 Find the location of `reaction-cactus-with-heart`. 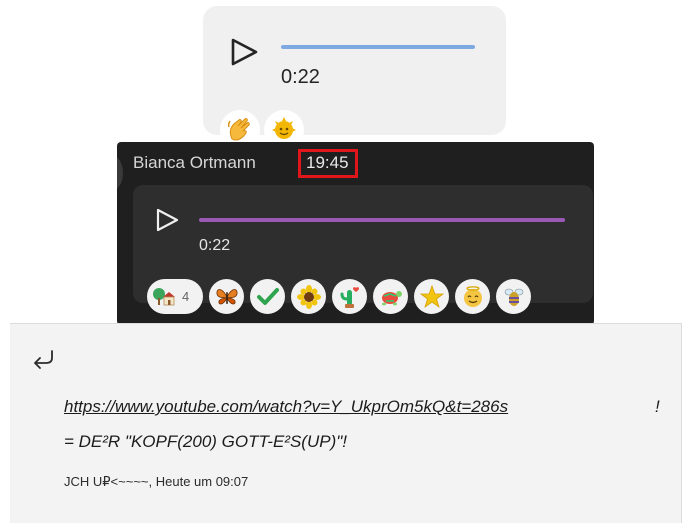

reaction-cactus-with-heart is located at coordinates (349, 296).